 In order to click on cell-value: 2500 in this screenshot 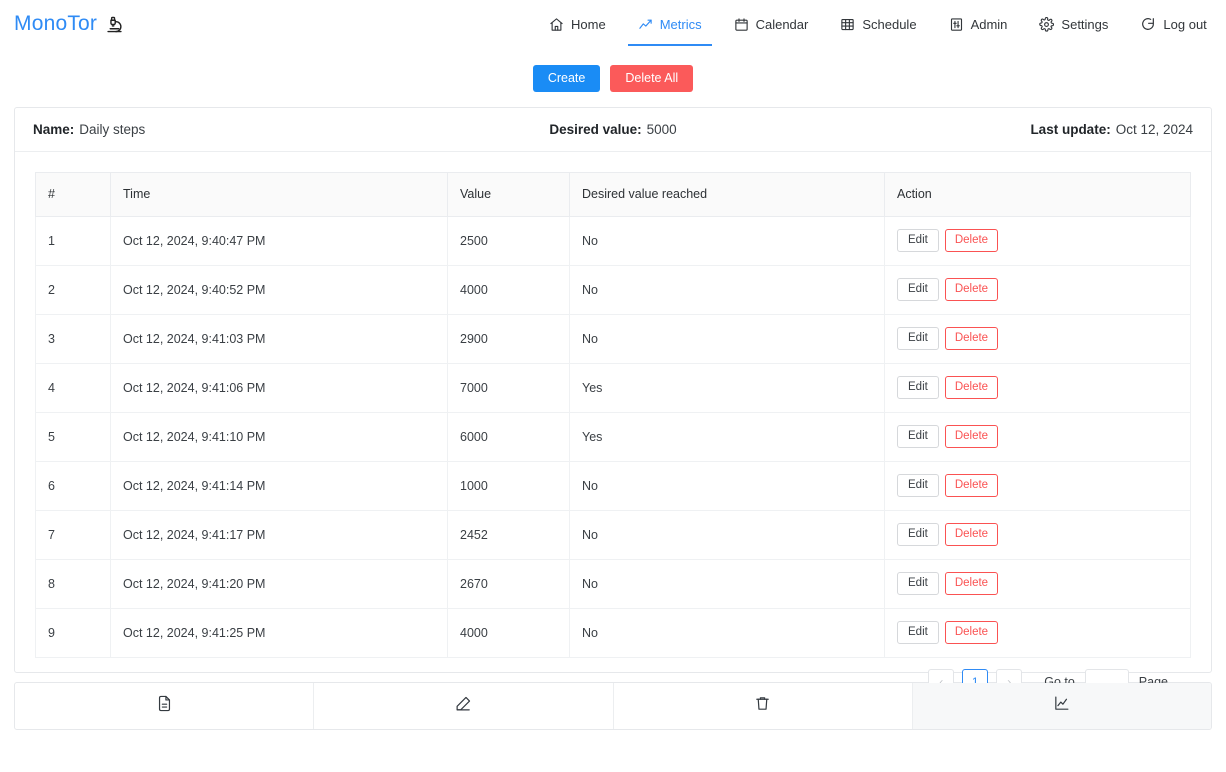, I will do `click(508, 240)`.